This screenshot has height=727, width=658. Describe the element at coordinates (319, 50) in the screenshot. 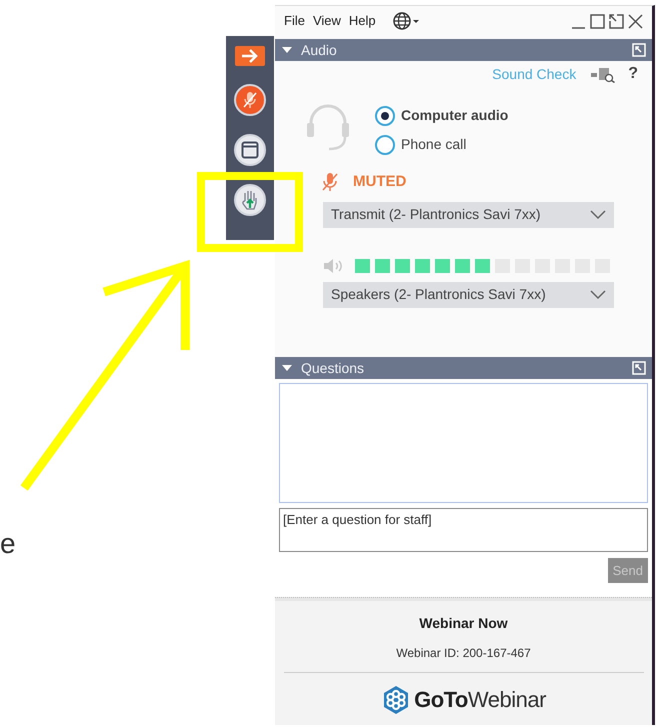

I see `section-title: Audio` at that location.